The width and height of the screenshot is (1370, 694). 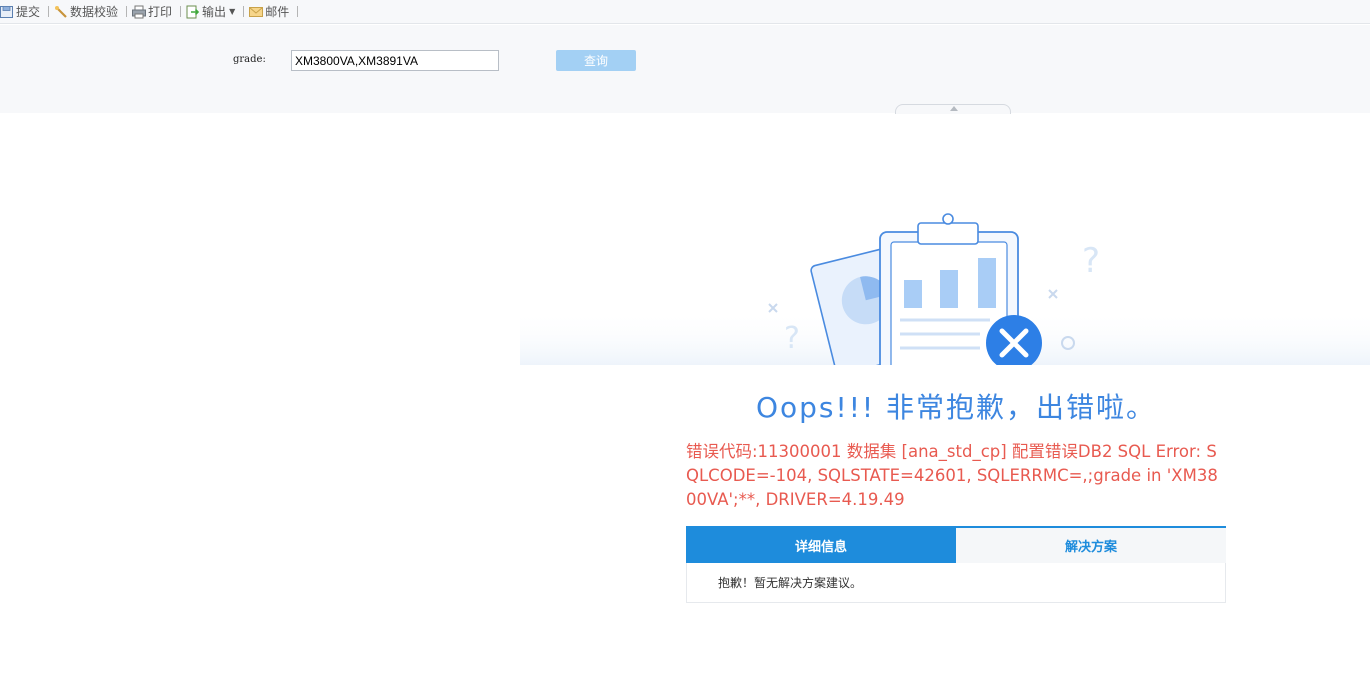 What do you see at coordinates (956, 407) in the screenshot?
I see `error-title: Oops!!! 非常抱歉，出错啦。` at bounding box center [956, 407].